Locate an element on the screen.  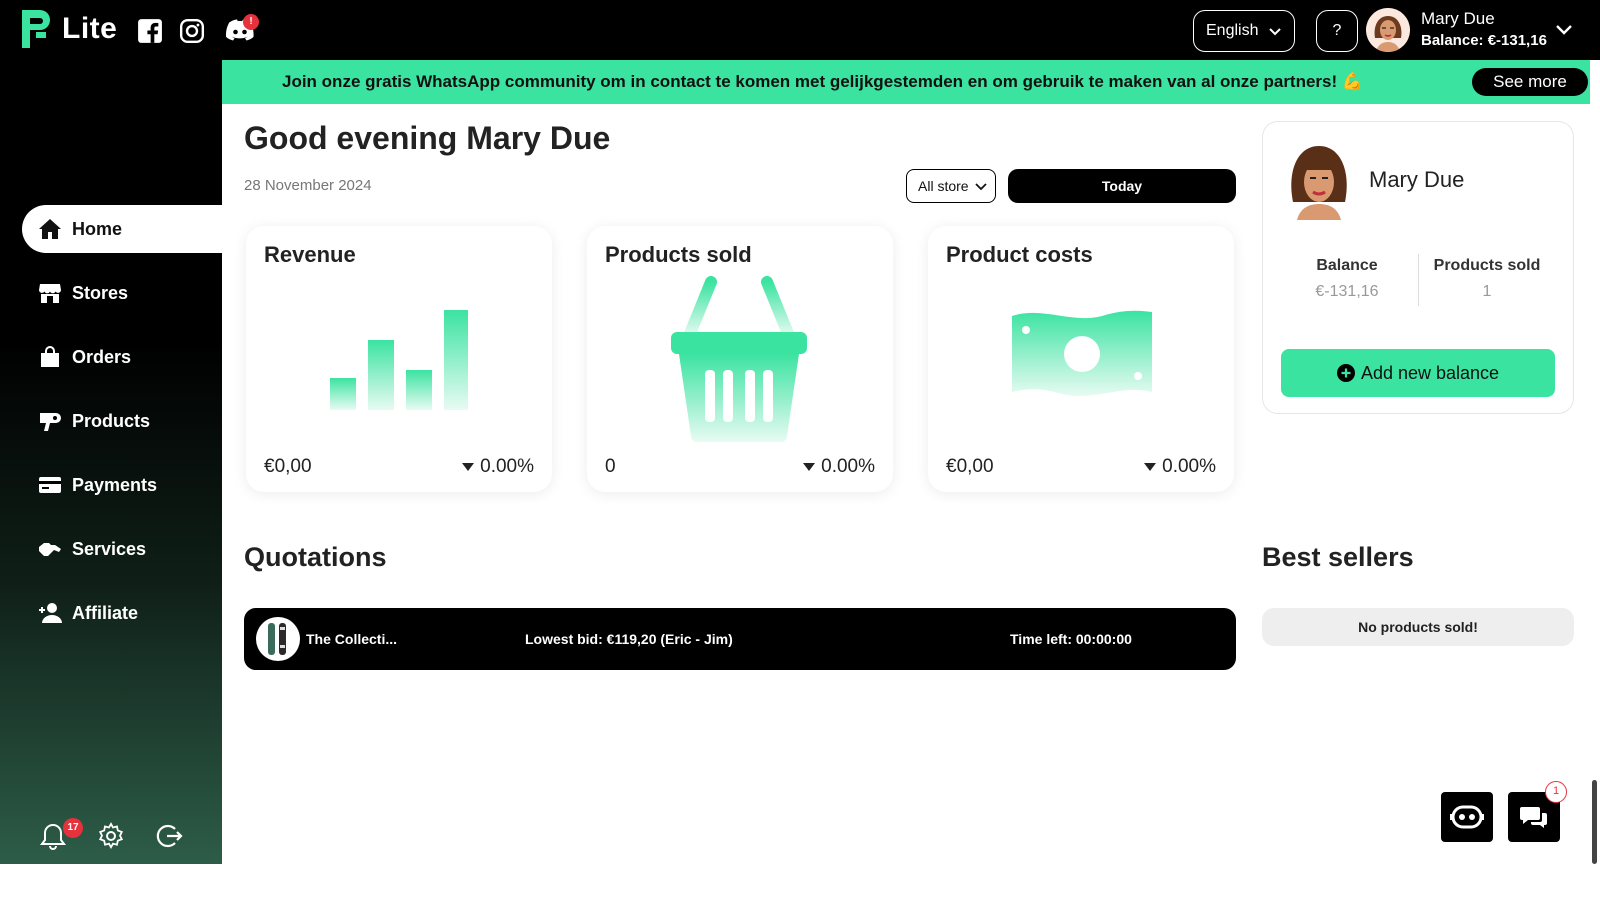
home-icon is located at coordinates (50, 229).